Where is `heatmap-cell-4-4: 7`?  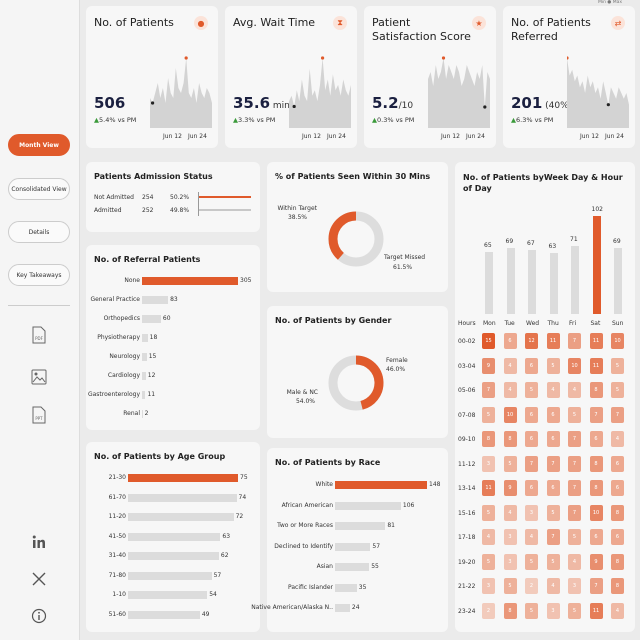
heatmap-cell-4-4: 7 is located at coordinates (574, 439).